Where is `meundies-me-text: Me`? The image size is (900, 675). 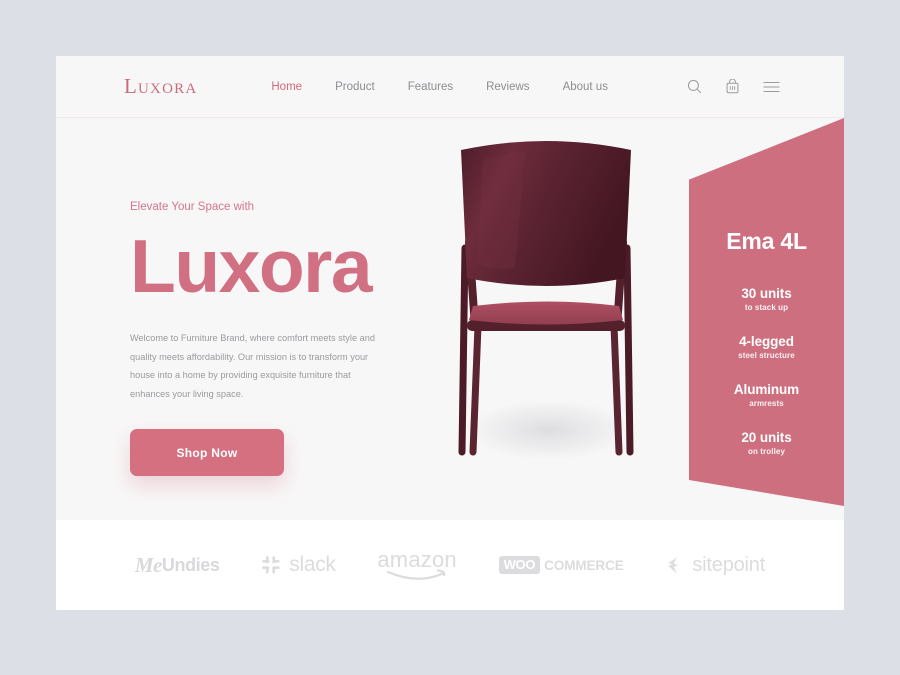
meundies-me-text: Me is located at coordinates (148, 564).